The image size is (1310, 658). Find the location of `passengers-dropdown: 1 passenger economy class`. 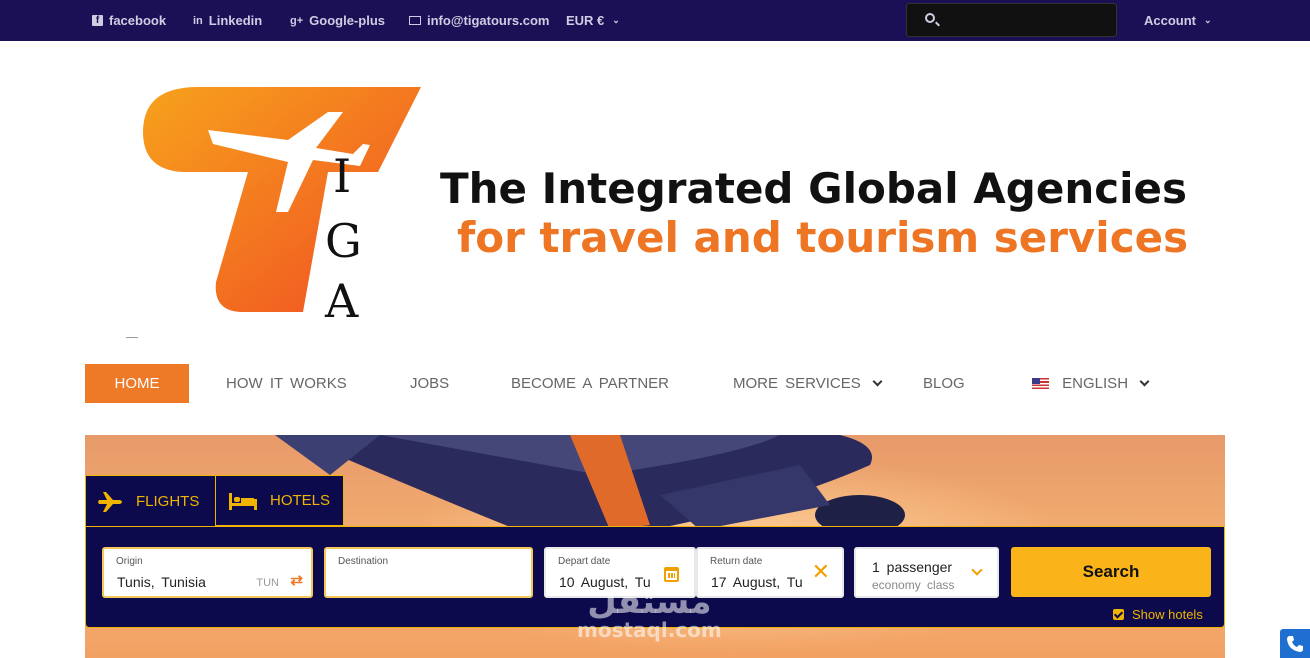

passengers-dropdown: 1 passenger economy class is located at coordinates (926, 572).